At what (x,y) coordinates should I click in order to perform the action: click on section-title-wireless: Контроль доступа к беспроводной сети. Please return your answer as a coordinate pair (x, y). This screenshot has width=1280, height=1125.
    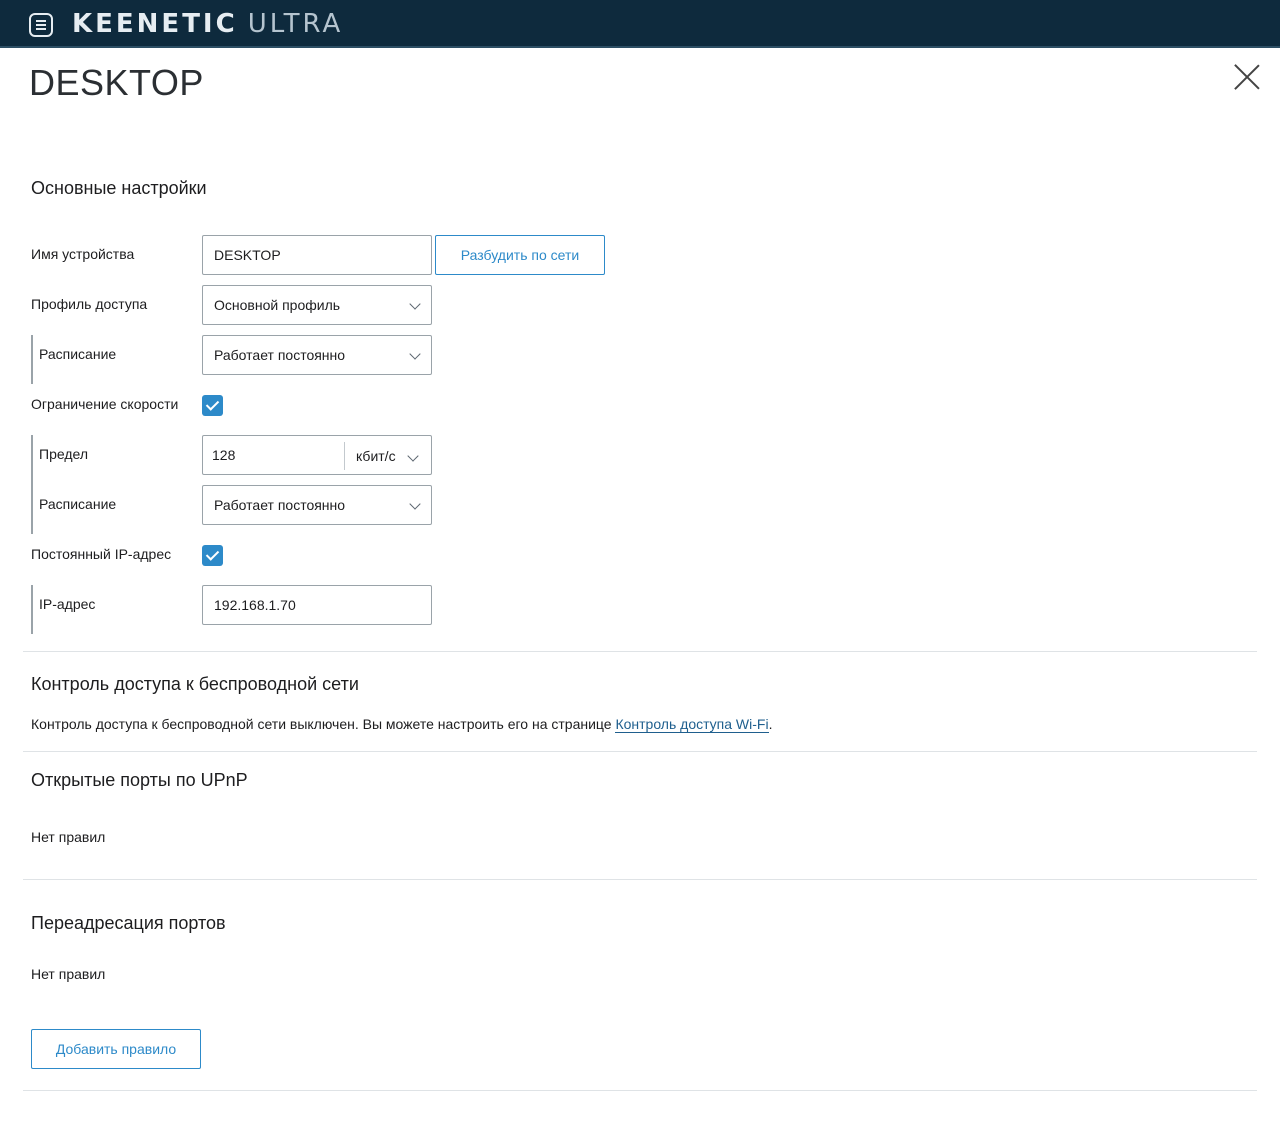
    Looking at the image, I should click on (195, 684).